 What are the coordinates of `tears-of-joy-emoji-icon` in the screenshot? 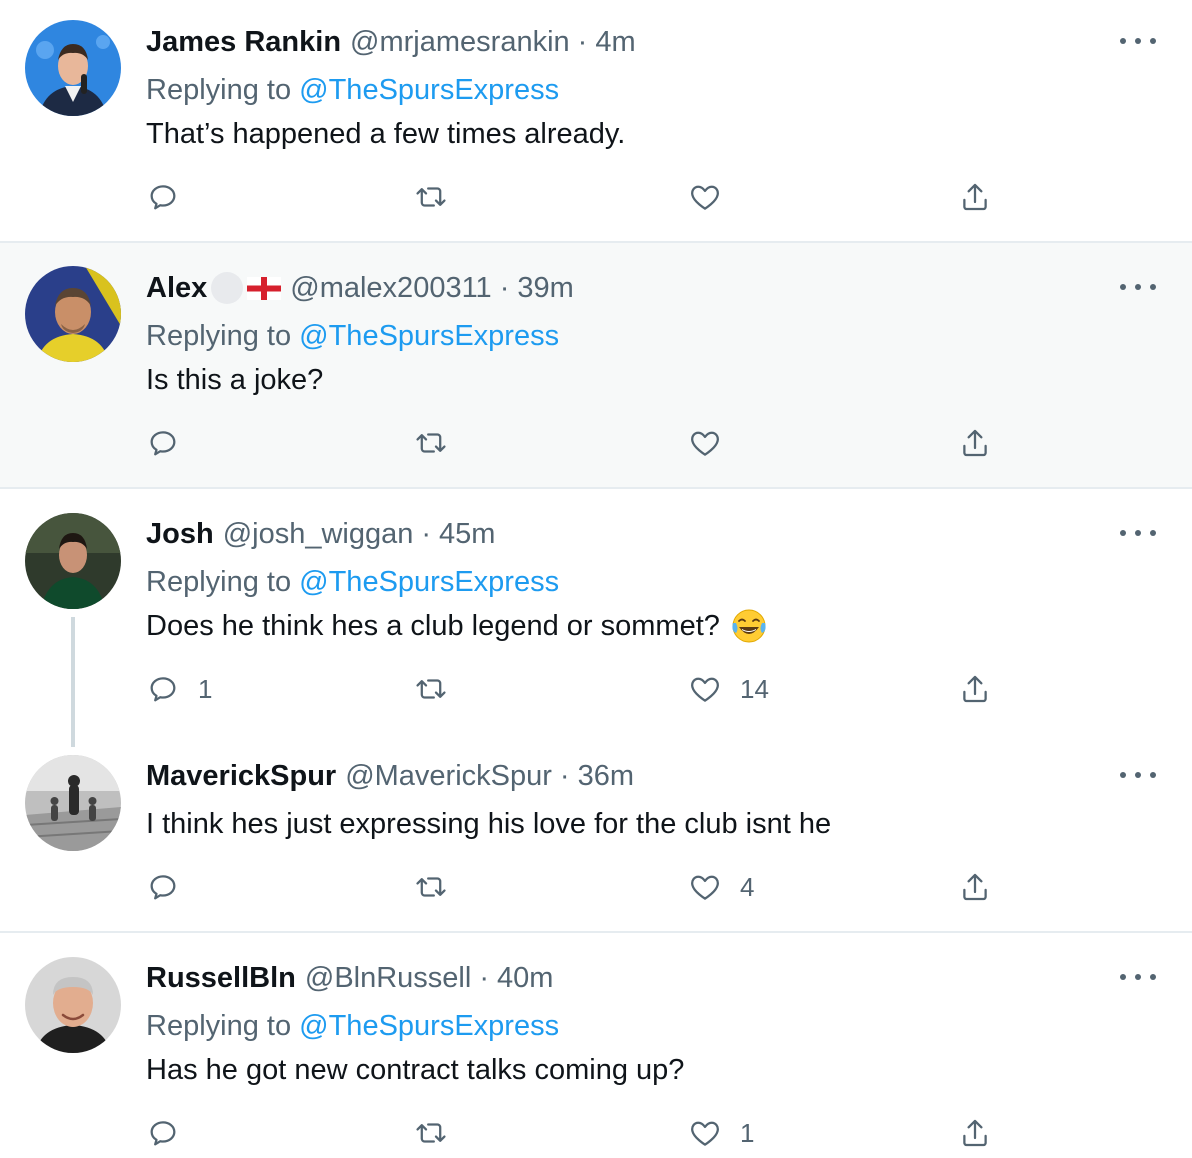 It's located at (749, 626).